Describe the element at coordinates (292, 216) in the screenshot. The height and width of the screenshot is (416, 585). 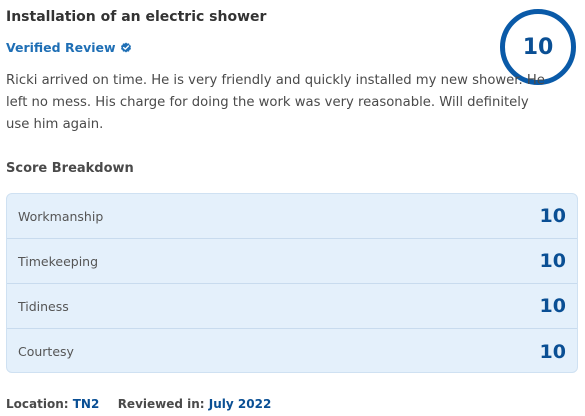
I see `breakdown-row-workmanship: Workmanship 10` at that location.